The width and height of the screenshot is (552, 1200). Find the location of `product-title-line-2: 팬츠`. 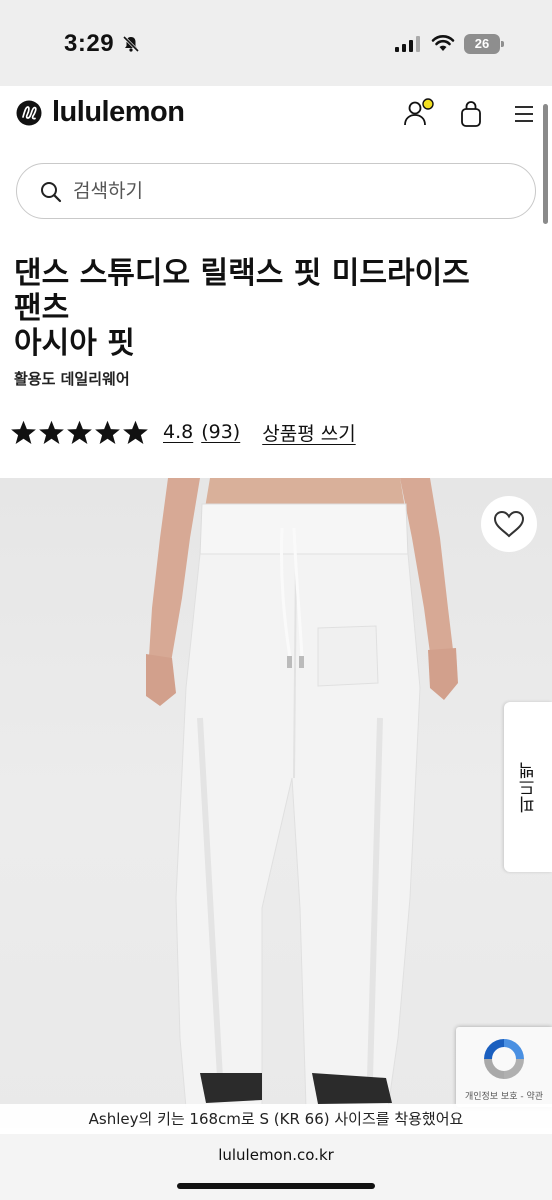

product-title-line-2: 팬츠 is located at coordinates (42, 308).